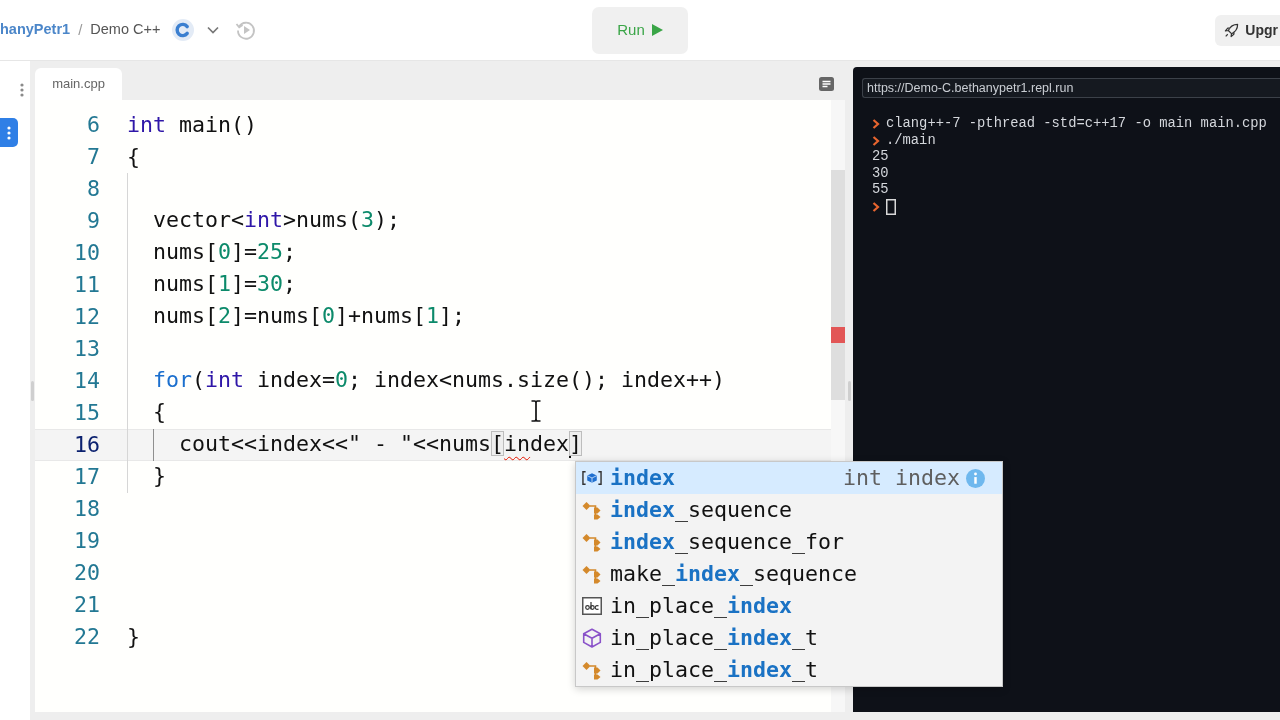 The height and width of the screenshot is (720, 1280). Describe the element at coordinates (87, 381) in the screenshot. I see `line-number: 14` at that location.